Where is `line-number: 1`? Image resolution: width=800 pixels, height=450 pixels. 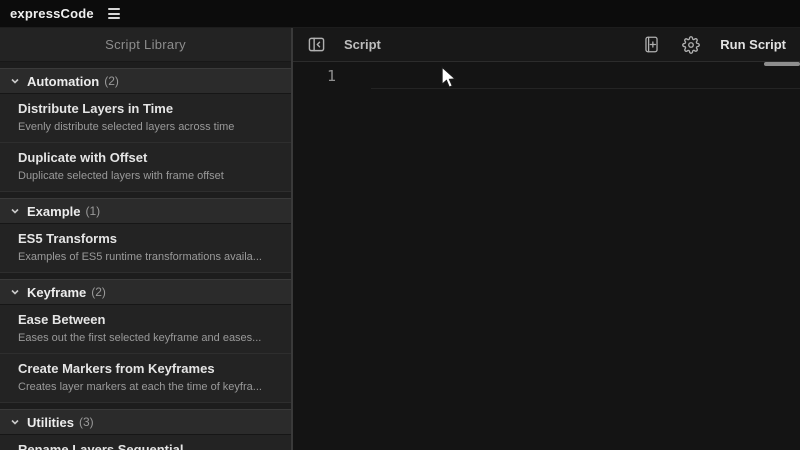 line-number: 1 is located at coordinates (332, 76).